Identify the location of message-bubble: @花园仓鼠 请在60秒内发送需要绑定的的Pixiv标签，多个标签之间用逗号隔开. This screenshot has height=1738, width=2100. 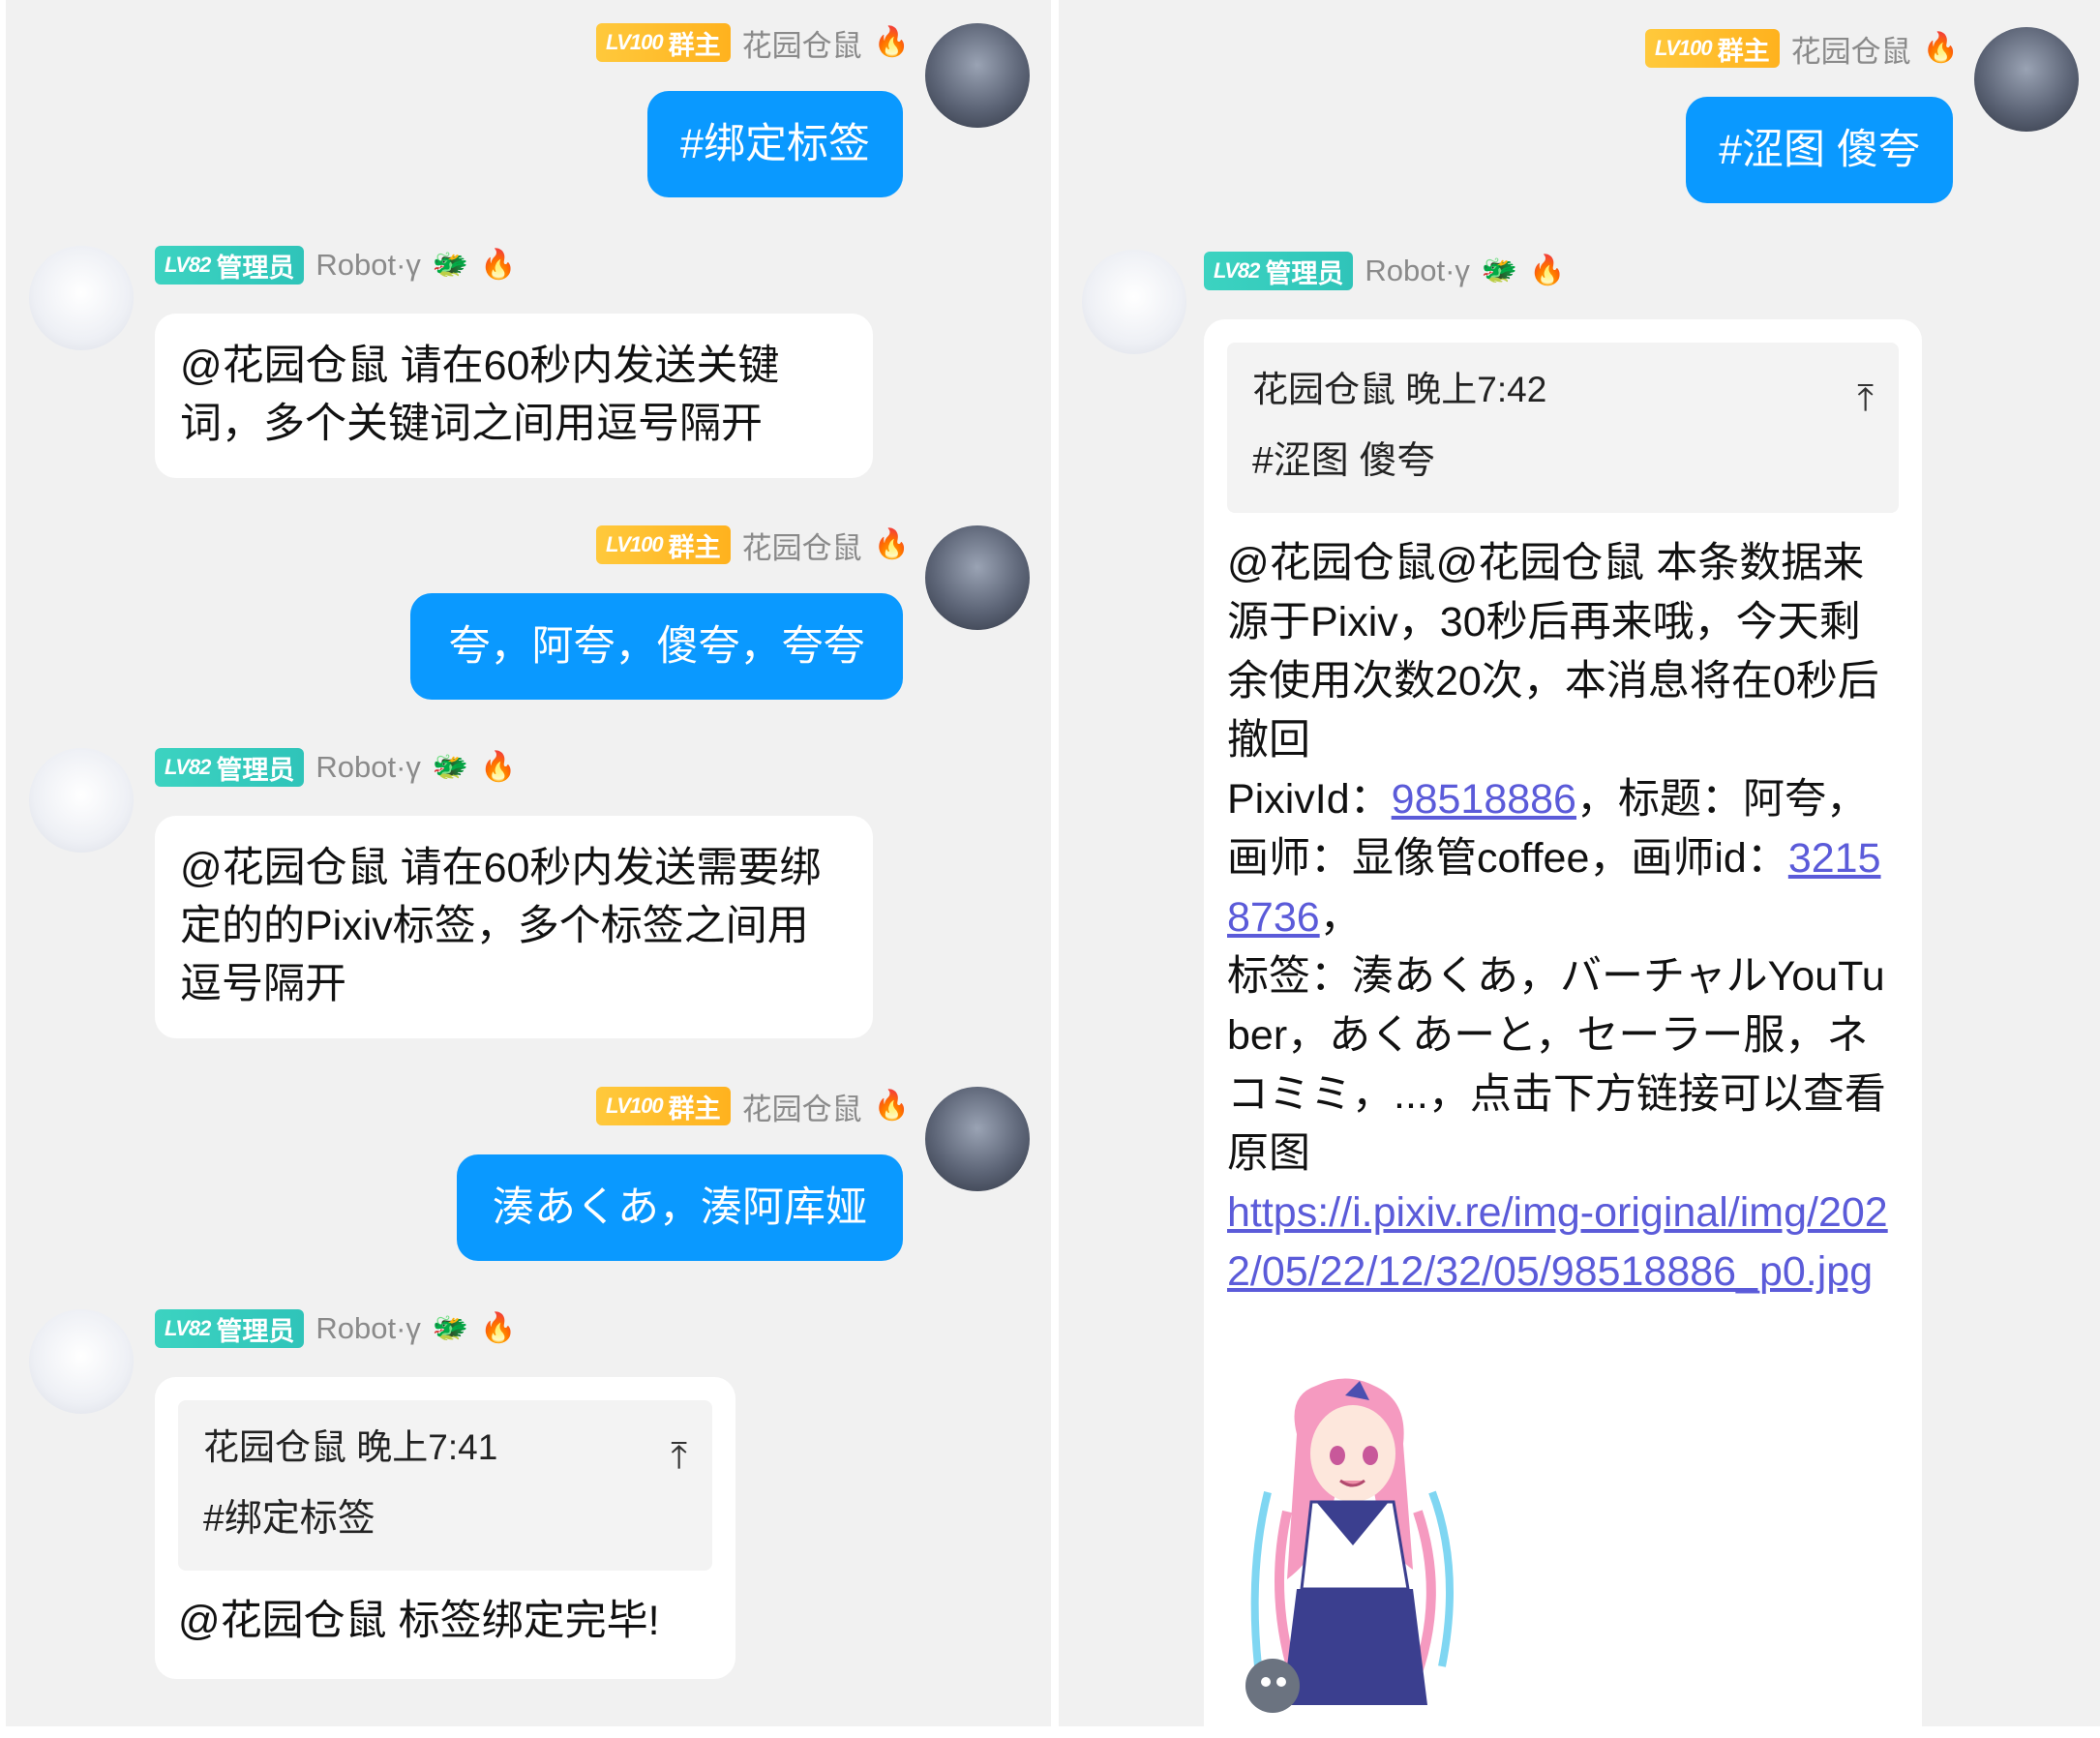
(514, 927).